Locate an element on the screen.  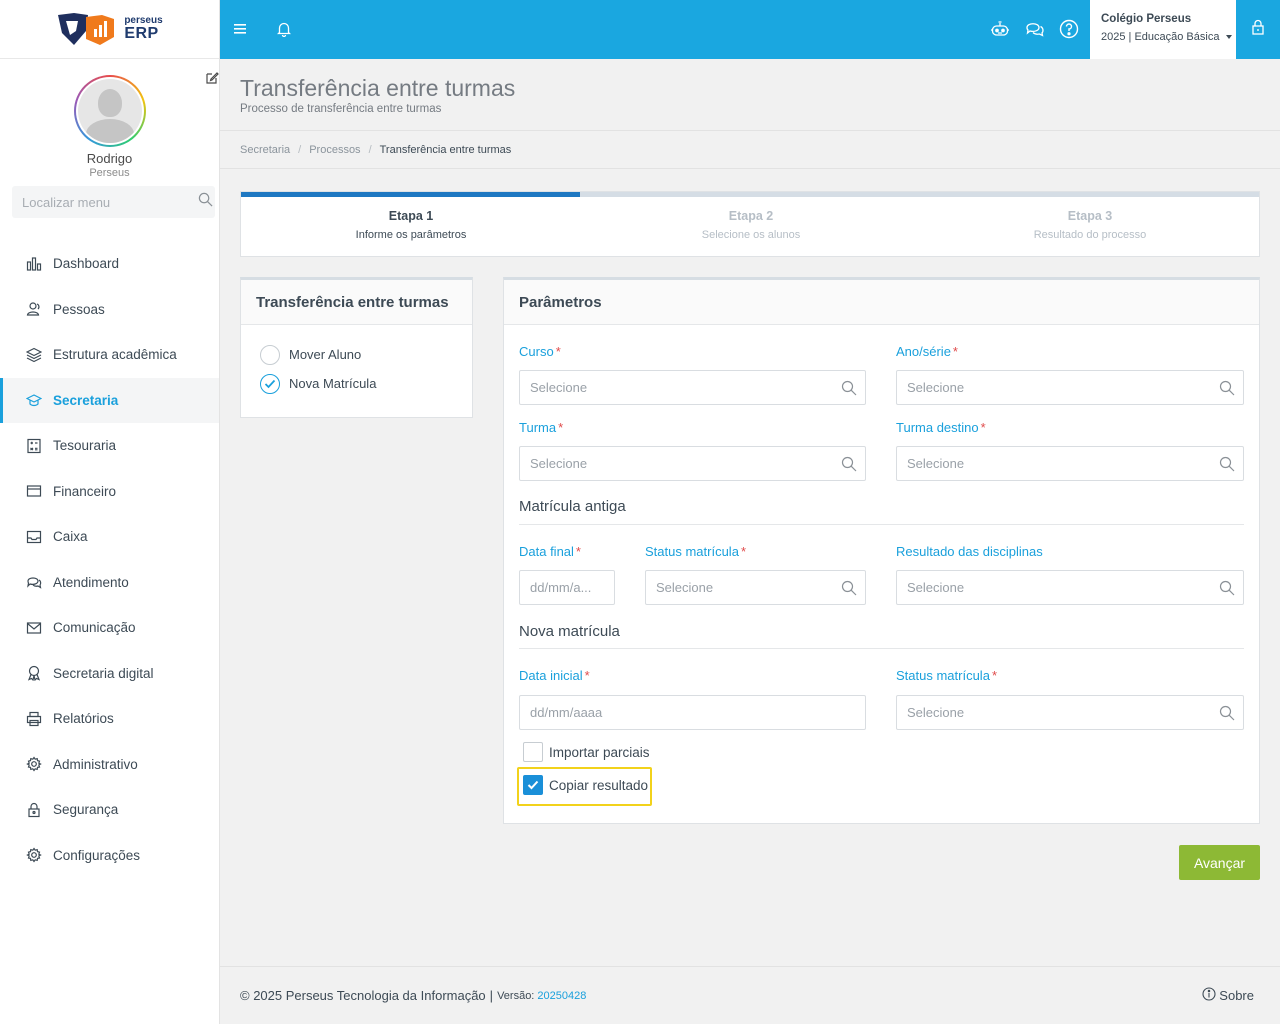
robot-icon is located at coordinates (1000, 29).